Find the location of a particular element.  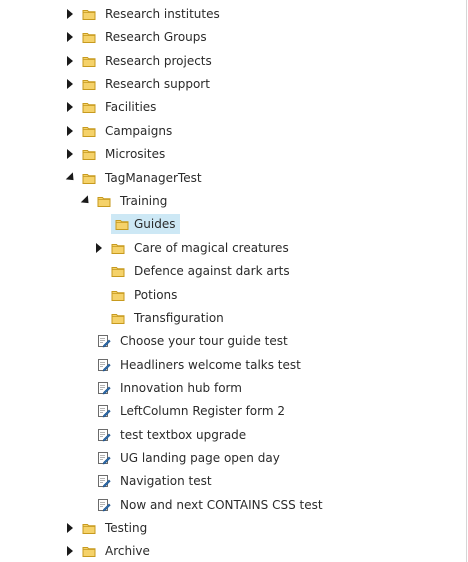

tree-item-label: Microsites is located at coordinates (135, 154).